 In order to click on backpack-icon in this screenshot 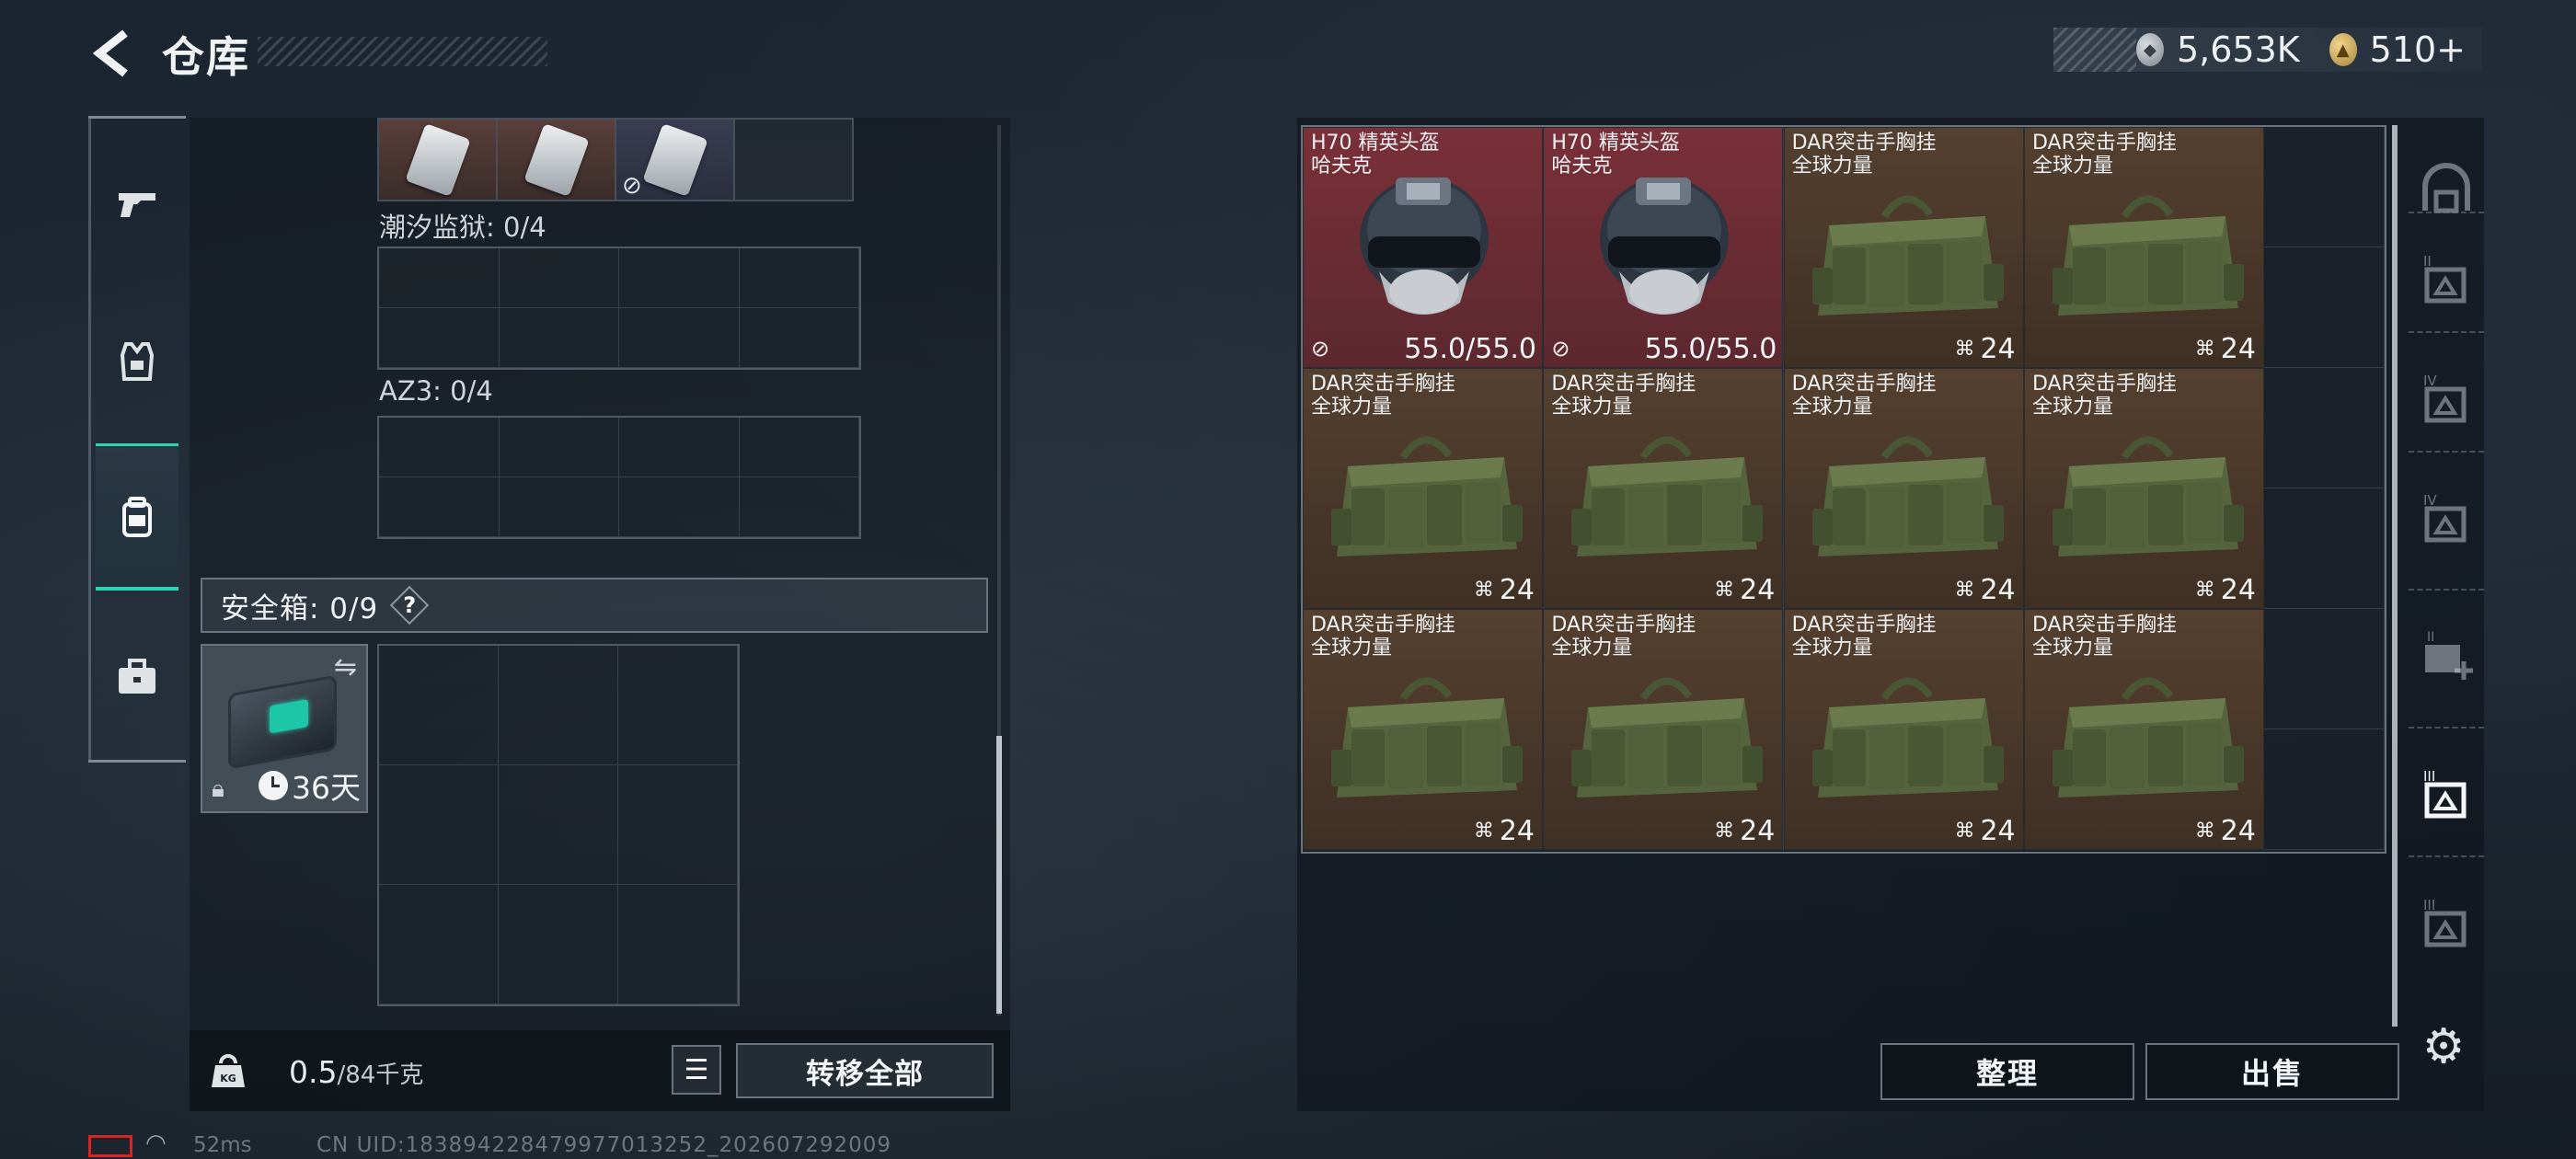, I will do `click(137, 516)`.